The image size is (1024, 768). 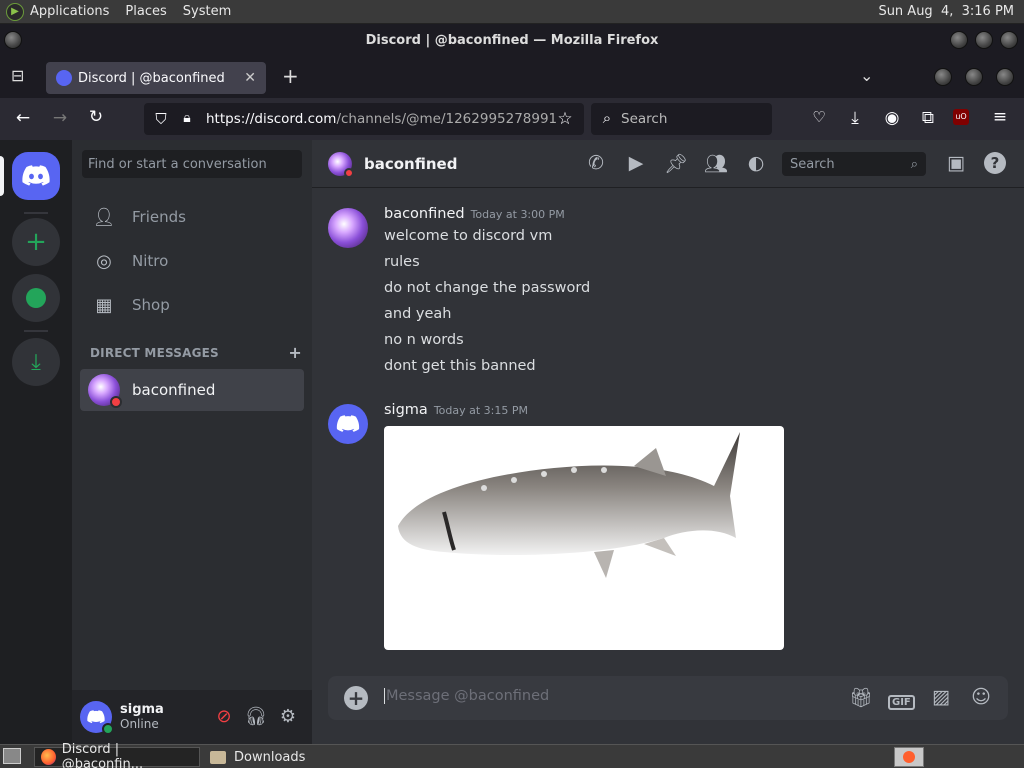 I want to click on discord-avatar-icon, so click(x=96, y=717).